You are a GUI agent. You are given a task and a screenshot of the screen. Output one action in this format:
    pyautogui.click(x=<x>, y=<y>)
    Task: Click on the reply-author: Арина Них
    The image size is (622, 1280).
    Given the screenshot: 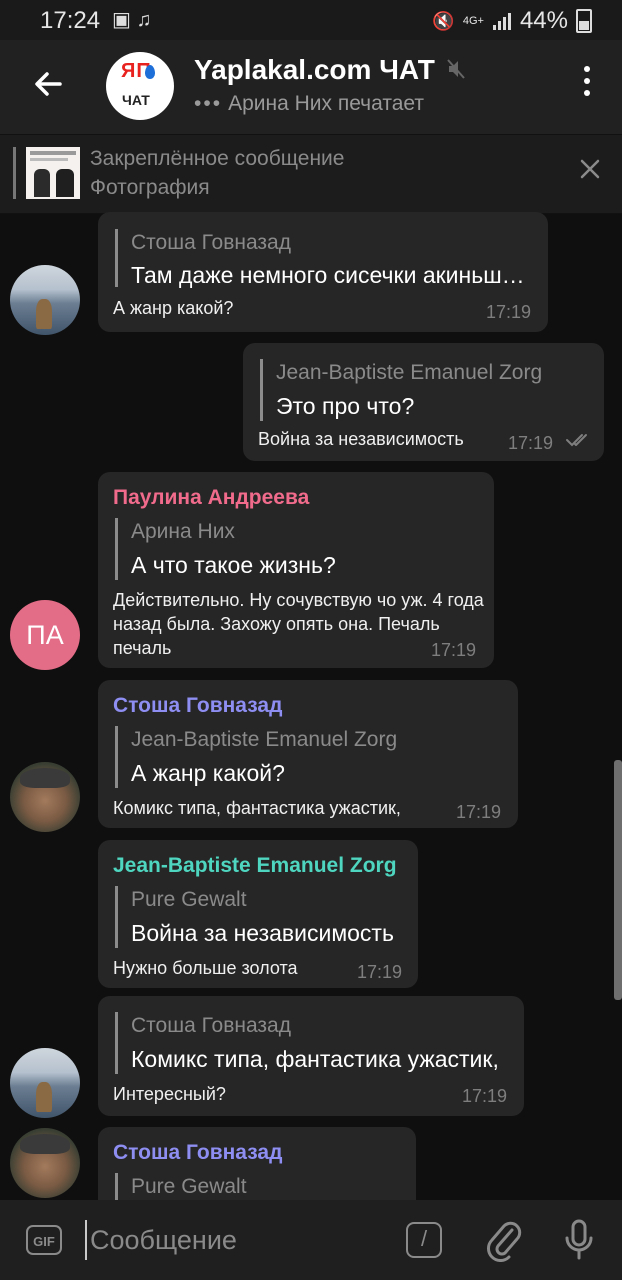 What is the action you would take?
    pyautogui.click(x=183, y=531)
    